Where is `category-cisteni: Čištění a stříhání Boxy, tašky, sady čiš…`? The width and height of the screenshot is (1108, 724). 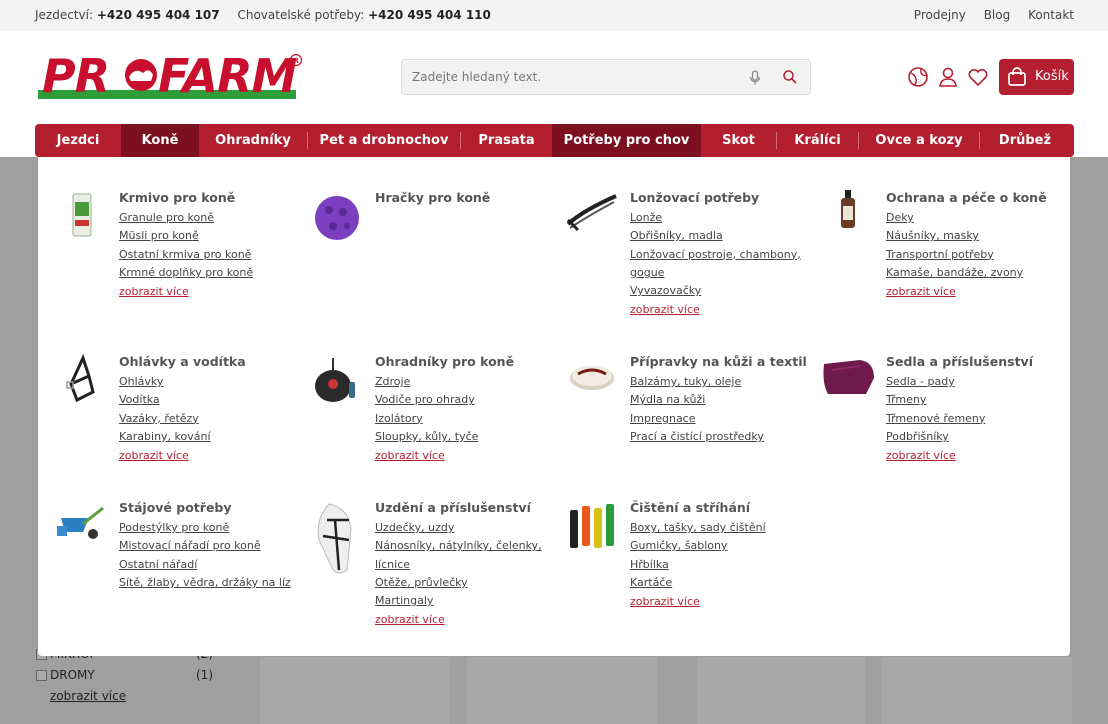 category-cisteni: Čištění a stříhání Boxy, tašky, sady čiš… is located at coordinates (720, 554).